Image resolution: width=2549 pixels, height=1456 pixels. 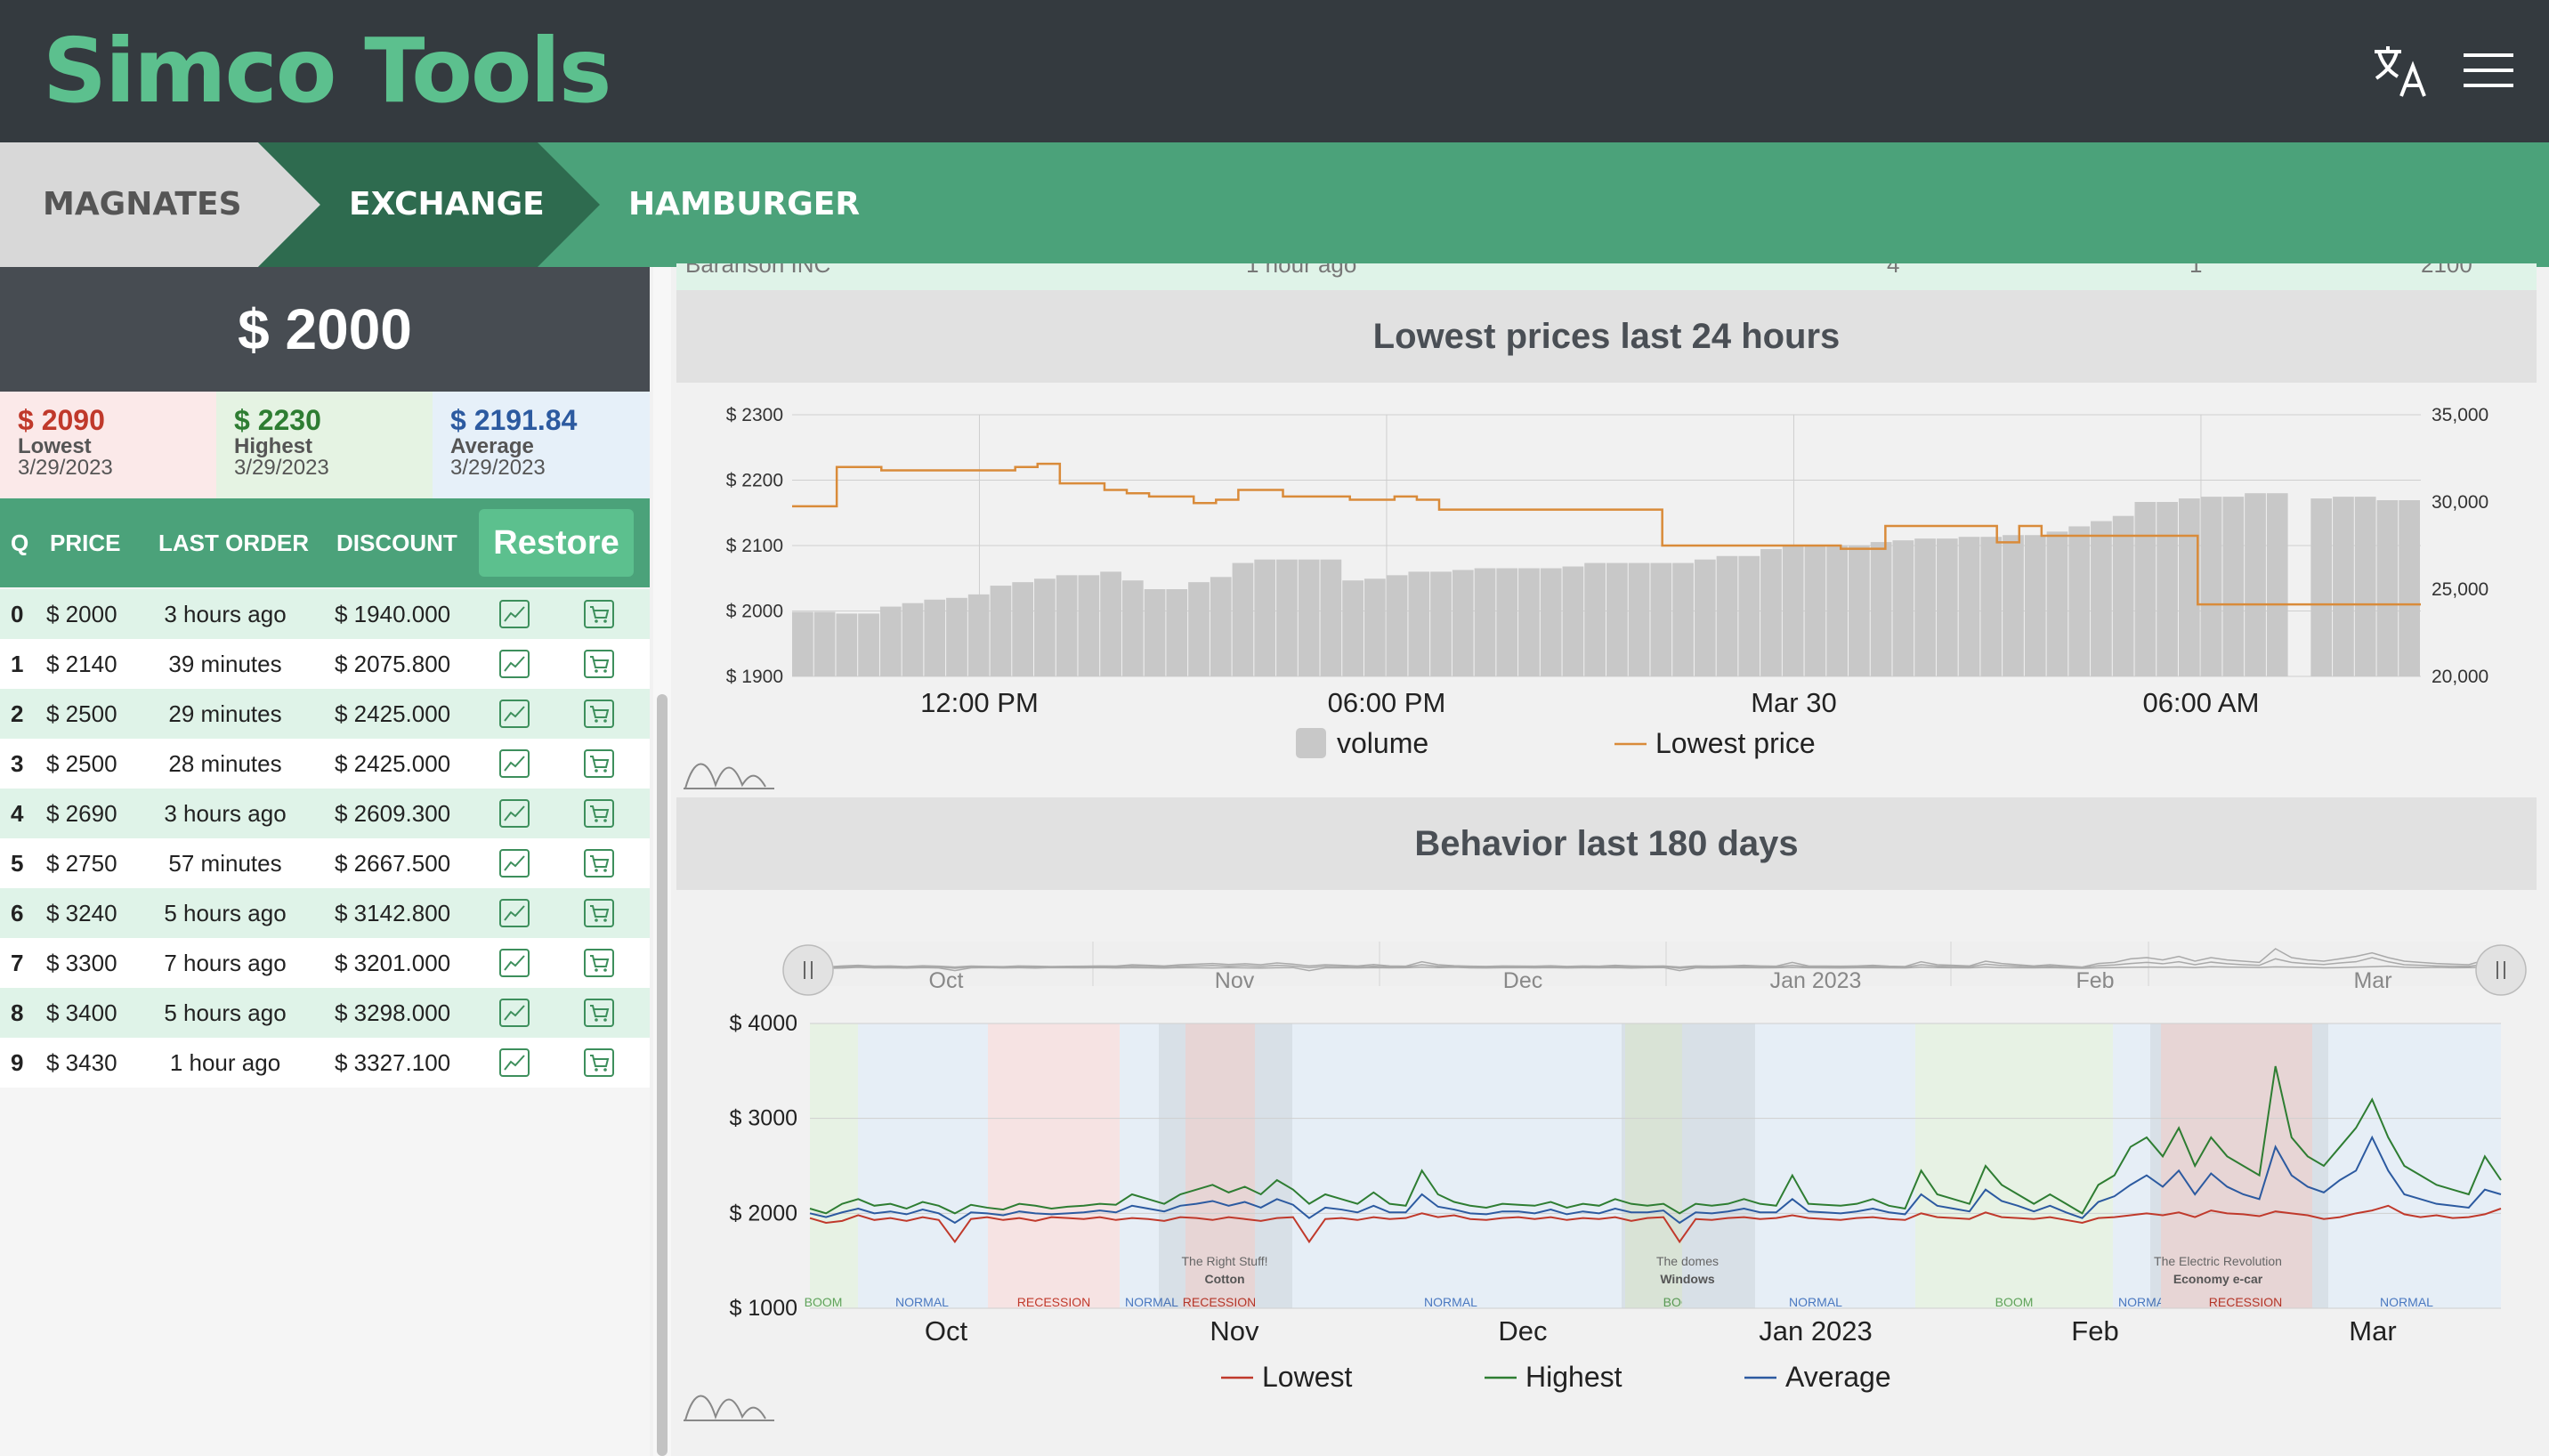 What do you see at coordinates (17, 664) in the screenshot?
I see `row-quality: 1` at bounding box center [17, 664].